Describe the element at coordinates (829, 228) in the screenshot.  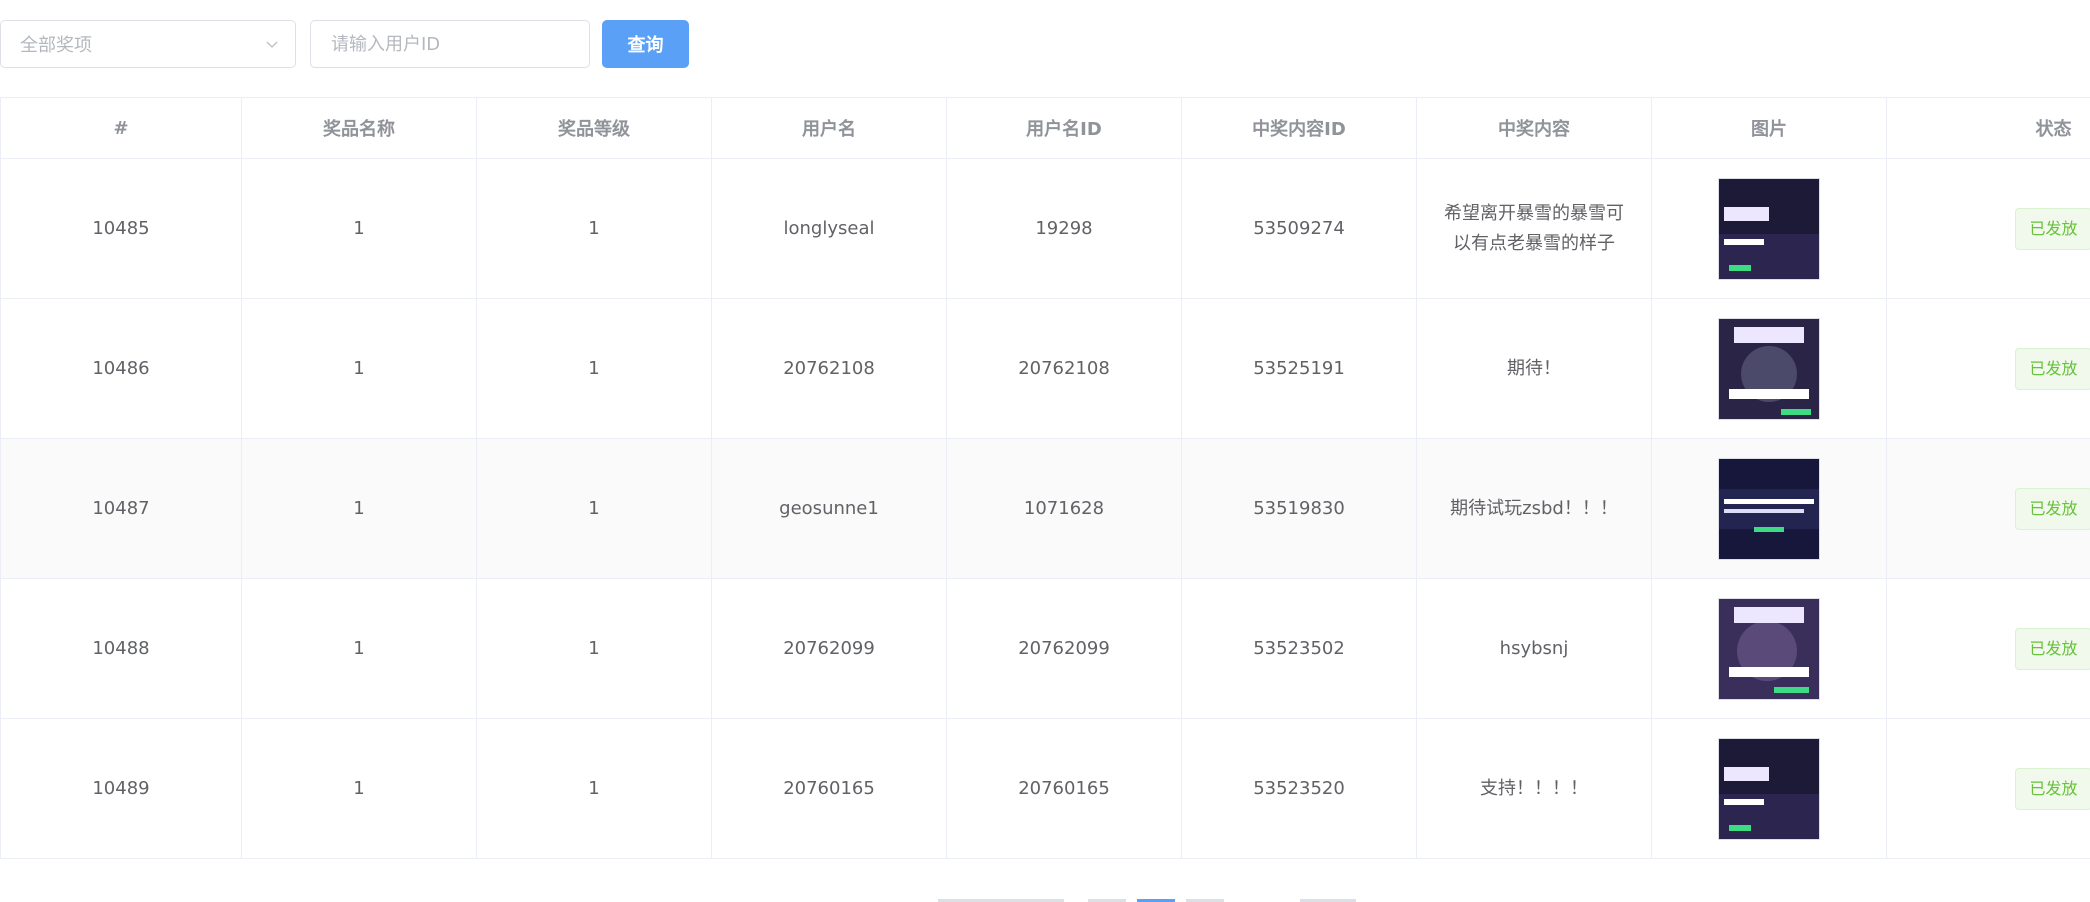
I see `cell-username: longlyseal` at that location.